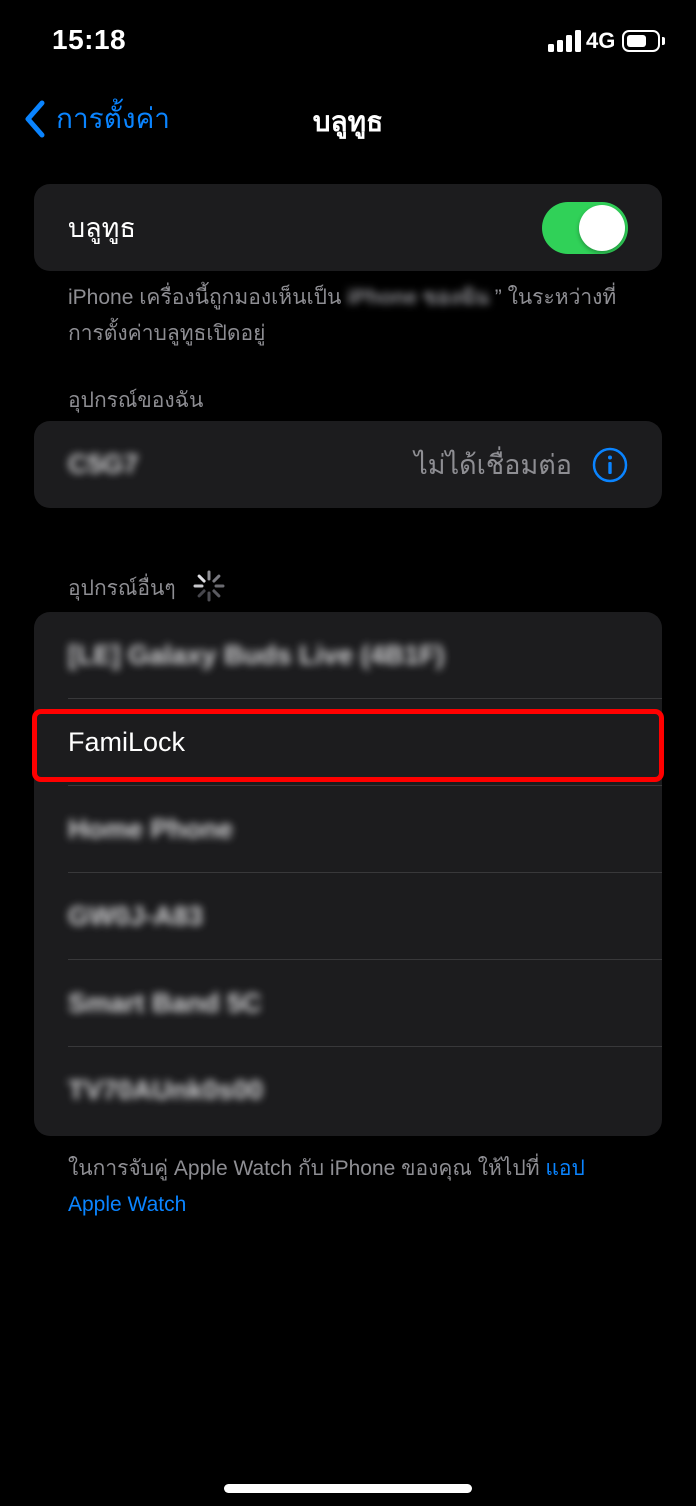 This screenshot has height=1506, width=696. What do you see at coordinates (348, 42) in the screenshot?
I see `status-bar: 15:18 4G` at bounding box center [348, 42].